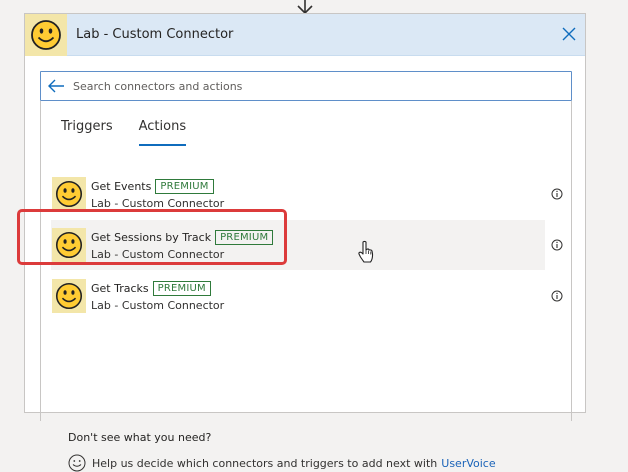  Describe the element at coordinates (77, 463) in the screenshot. I see `smiley-outline-icon` at that location.